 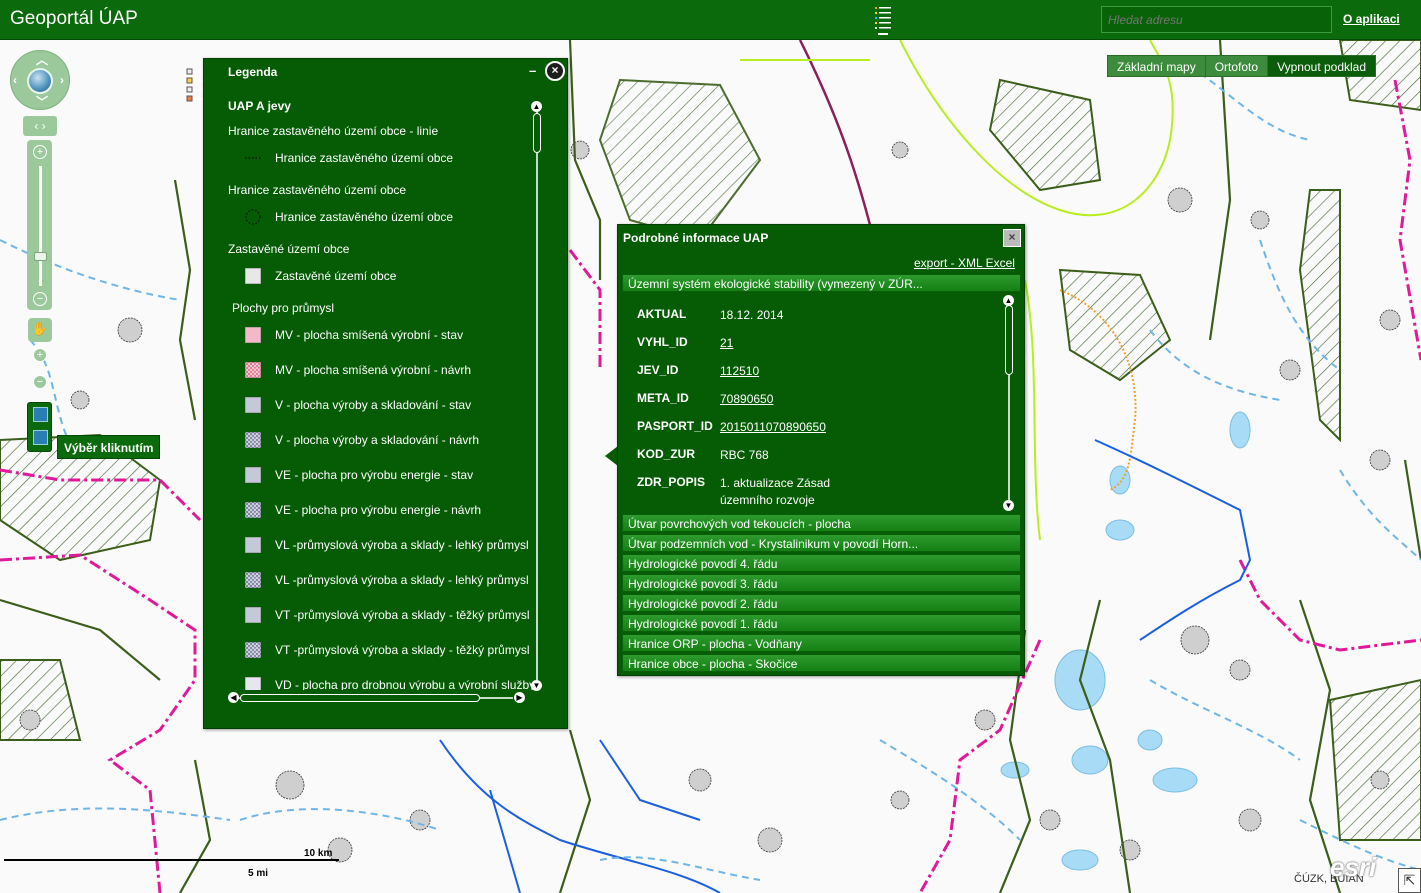 What do you see at coordinates (675, 426) in the screenshot?
I see `attribute-key: PASPORT_ID` at bounding box center [675, 426].